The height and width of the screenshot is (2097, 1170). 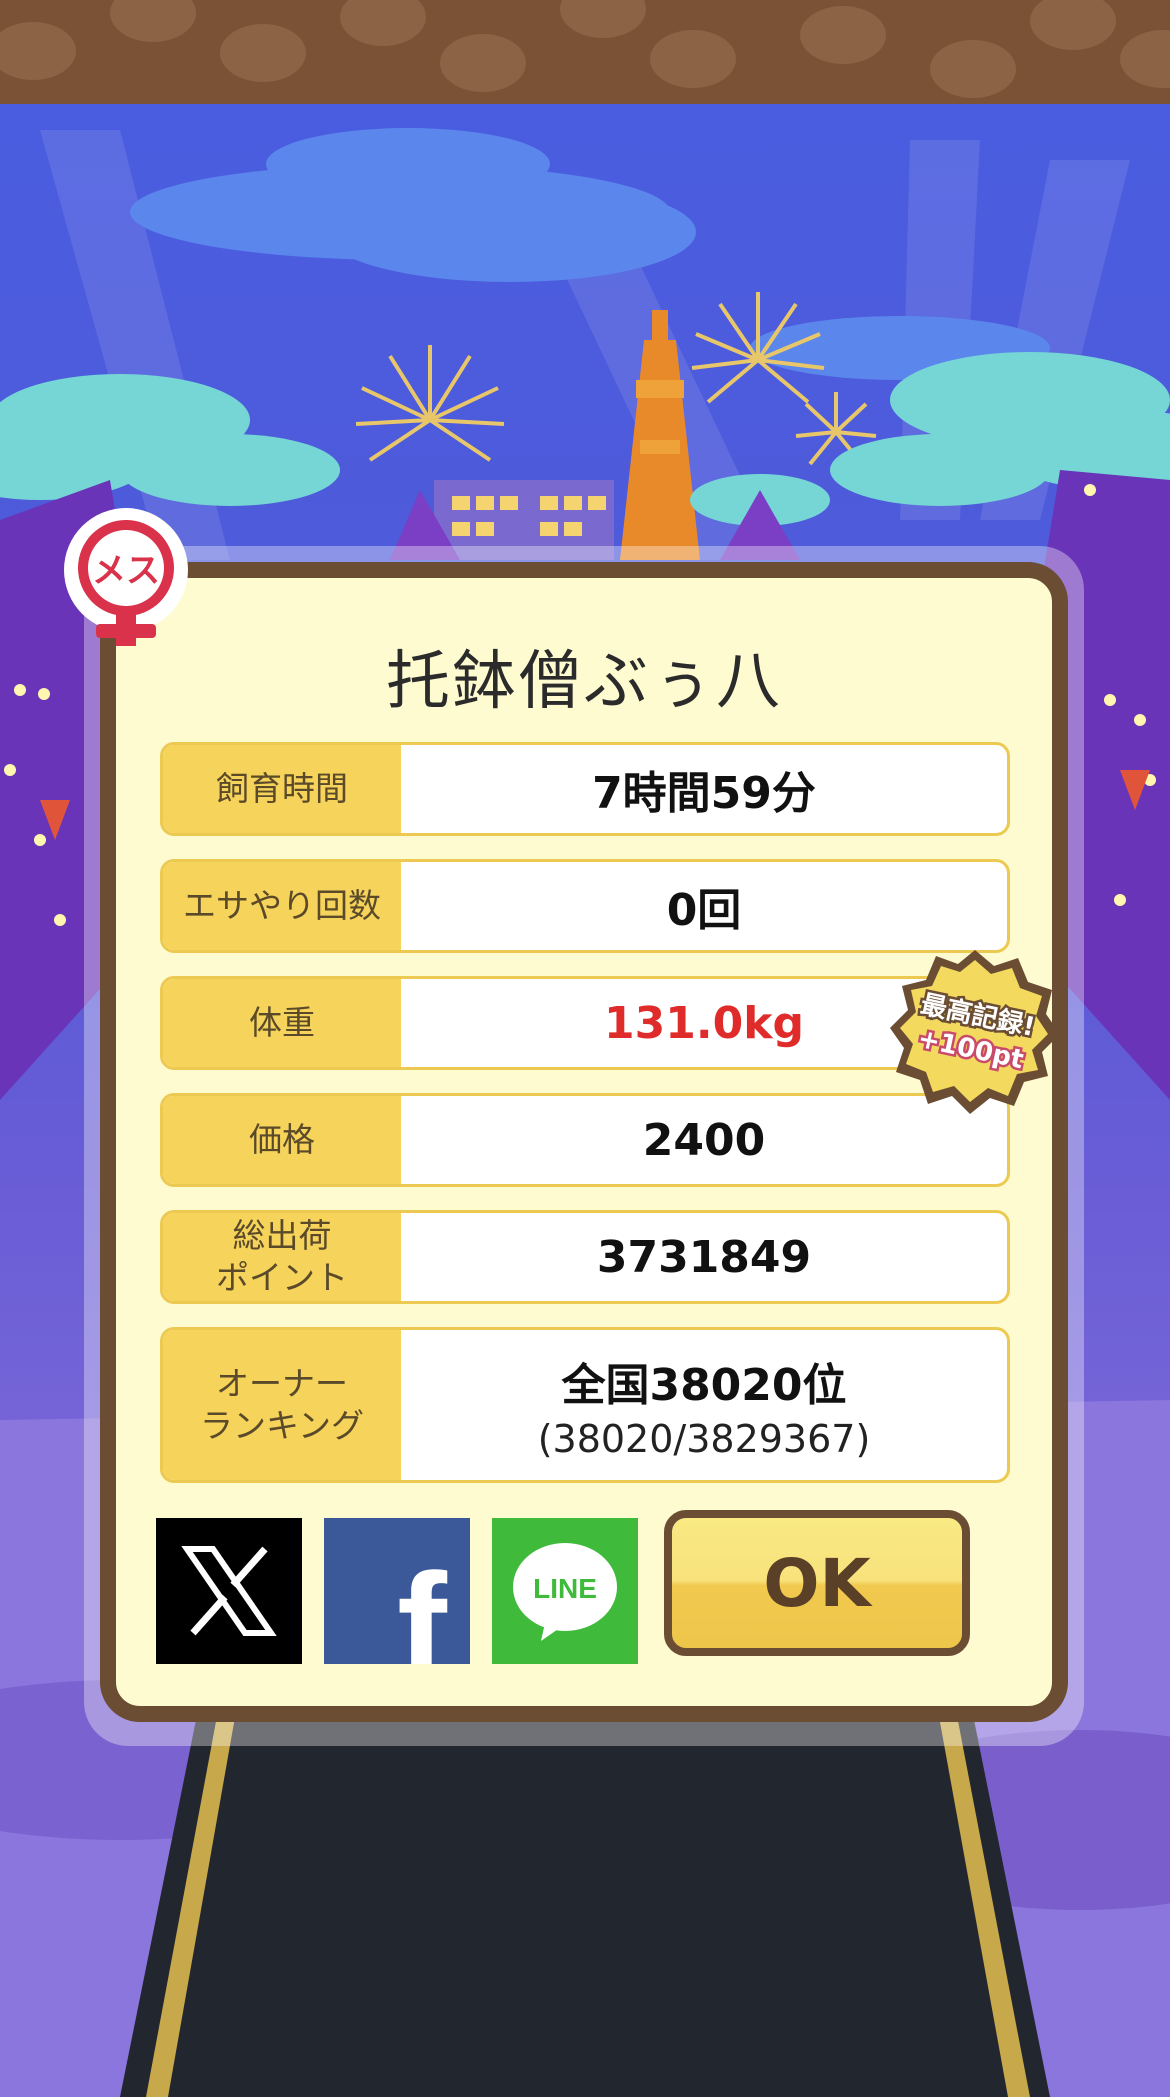 I want to click on female-symbol-icon: メス, so click(x=126, y=577).